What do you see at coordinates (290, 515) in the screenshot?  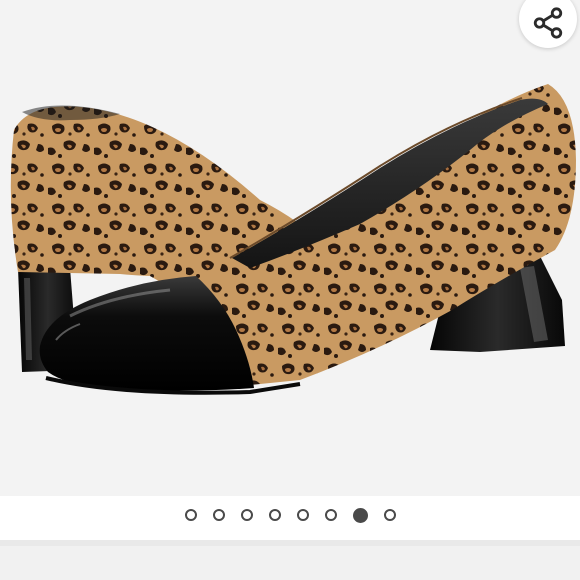 I see `carousel-dots` at bounding box center [290, 515].